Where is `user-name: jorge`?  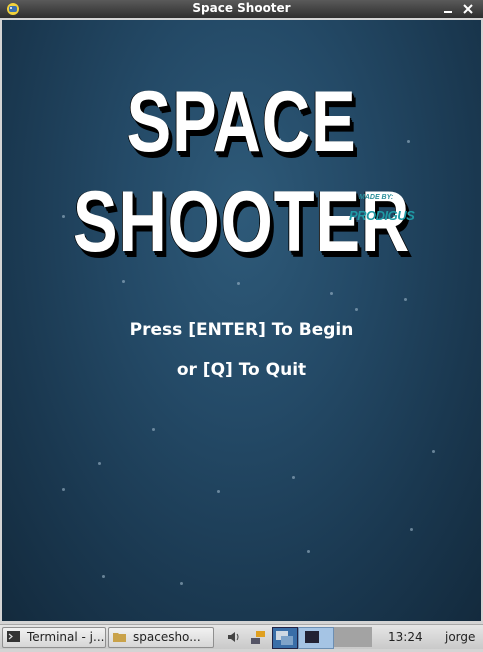
user-name: jorge is located at coordinates (460, 637).